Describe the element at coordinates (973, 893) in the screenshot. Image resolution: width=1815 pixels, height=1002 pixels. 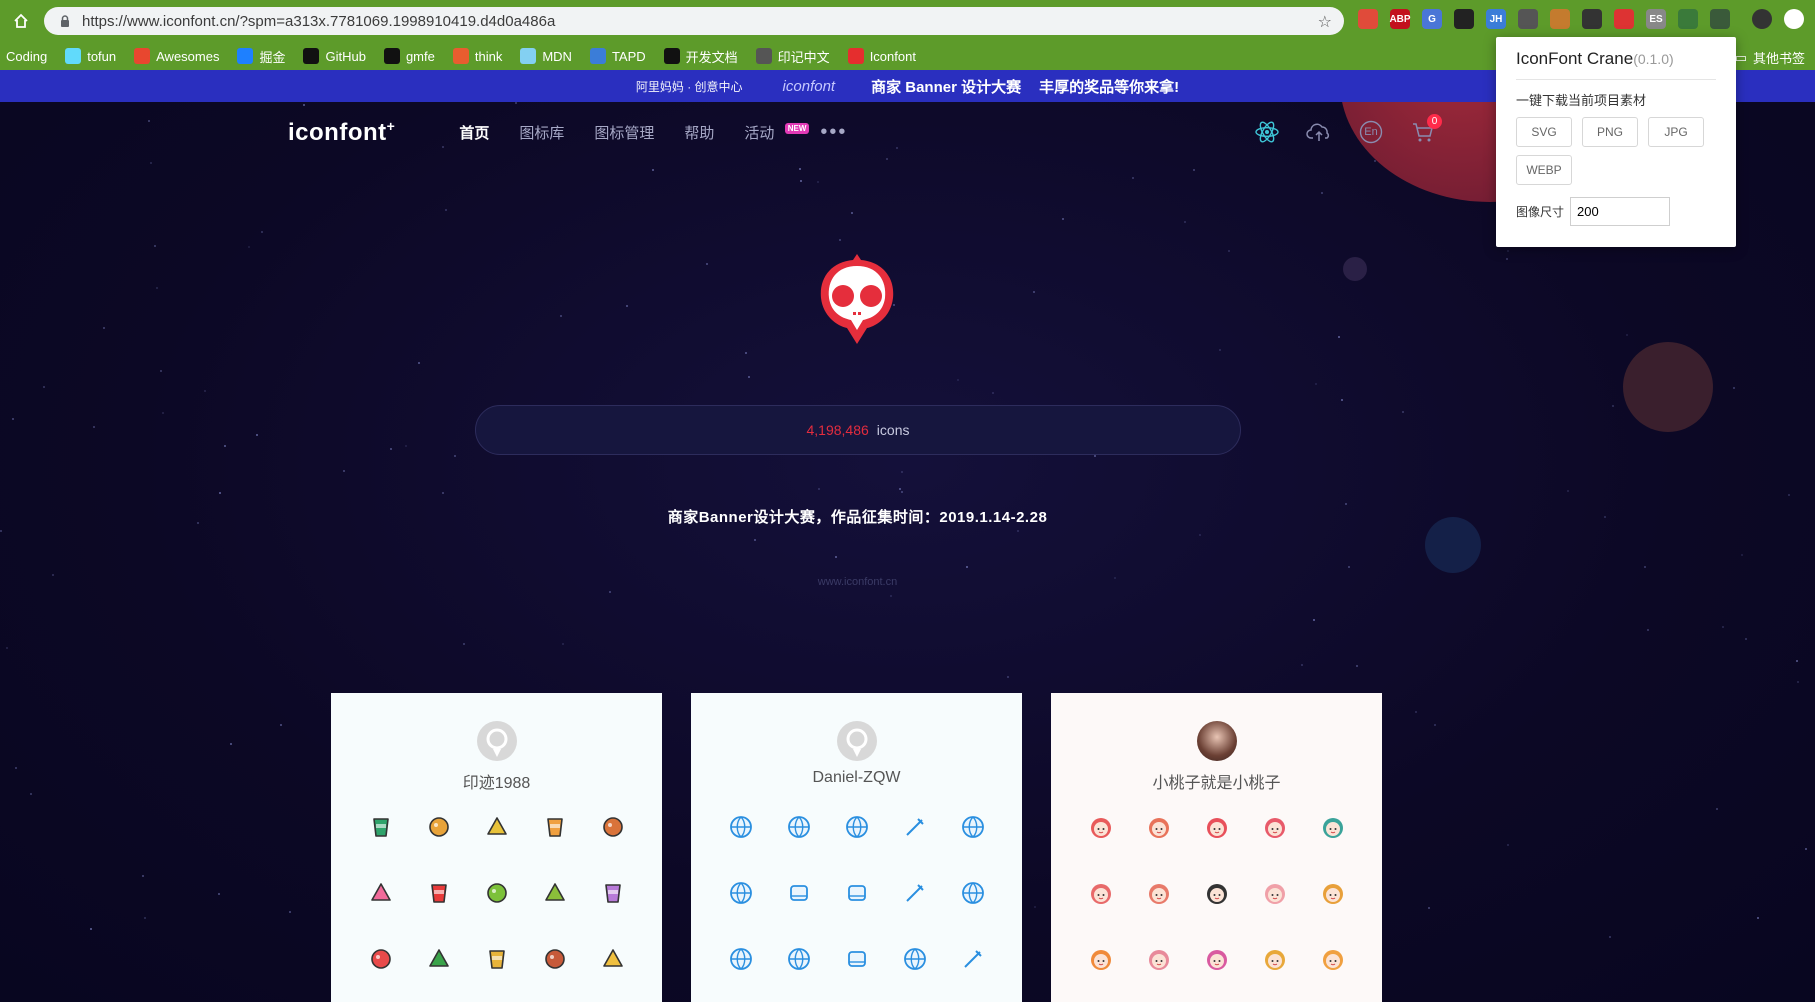
I see `hockey-icon` at that location.